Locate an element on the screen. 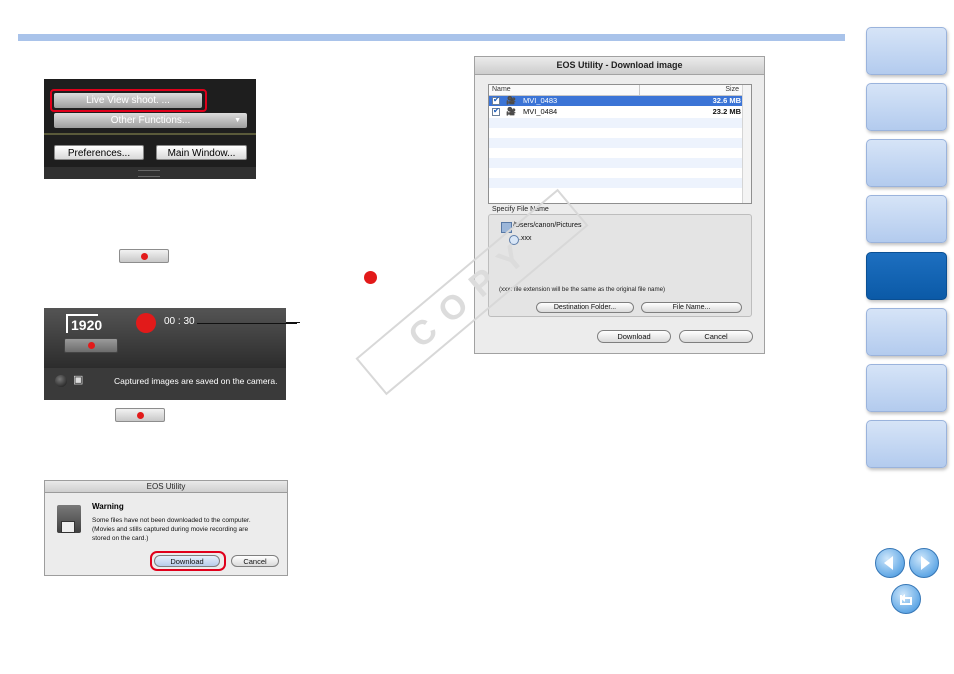 This screenshot has width=954, height=674. recording-dot-icon is located at coordinates (146, 323).